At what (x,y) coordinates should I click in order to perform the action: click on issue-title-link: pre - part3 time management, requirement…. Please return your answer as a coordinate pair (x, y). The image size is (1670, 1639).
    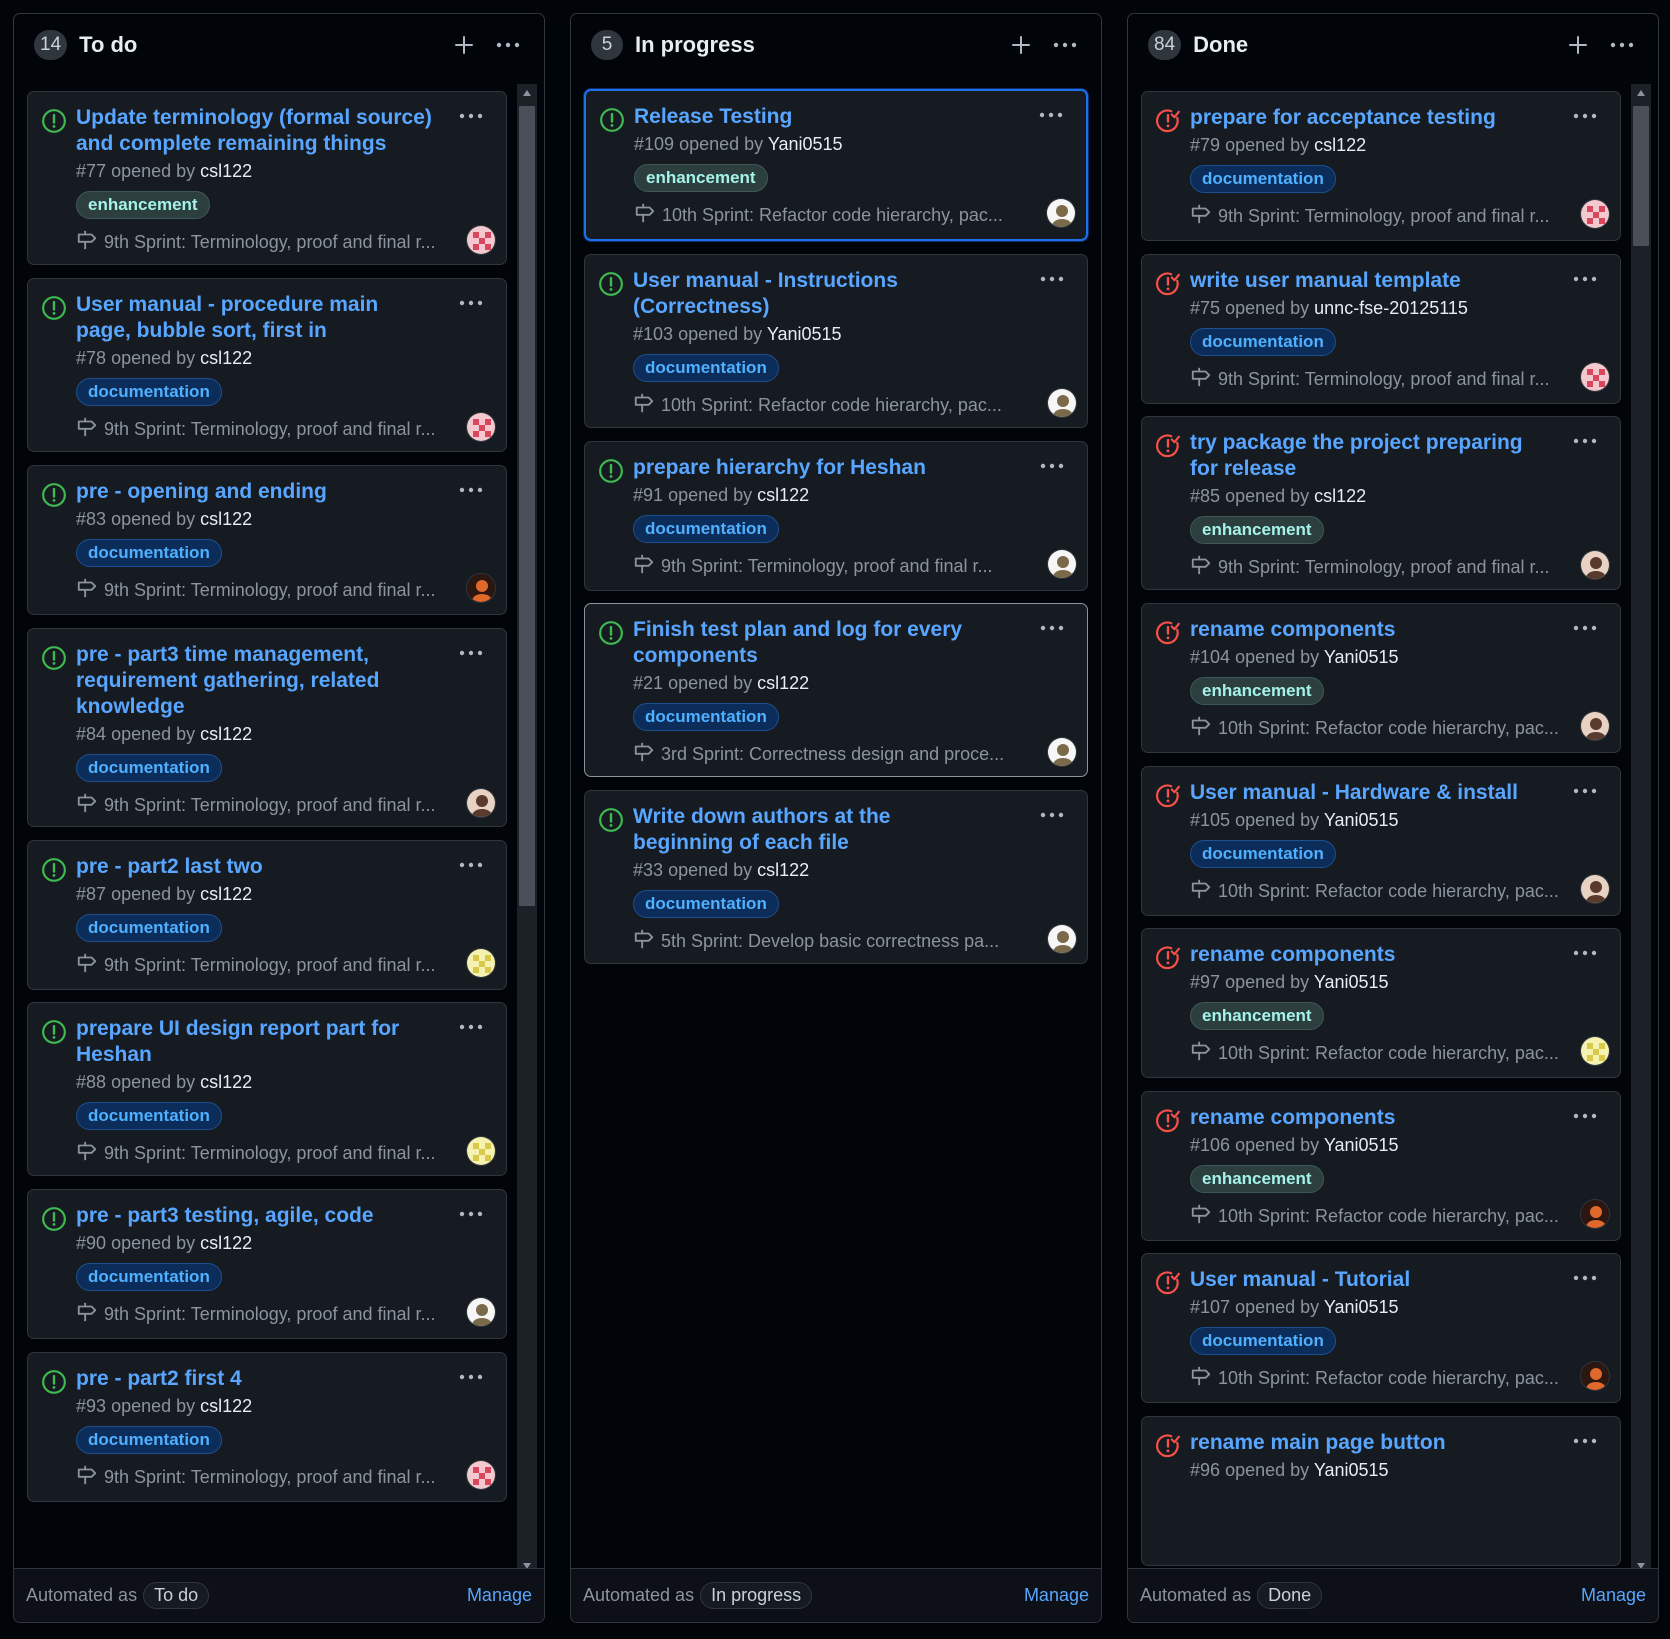
    Looking at the image, I should click on (256, 681).